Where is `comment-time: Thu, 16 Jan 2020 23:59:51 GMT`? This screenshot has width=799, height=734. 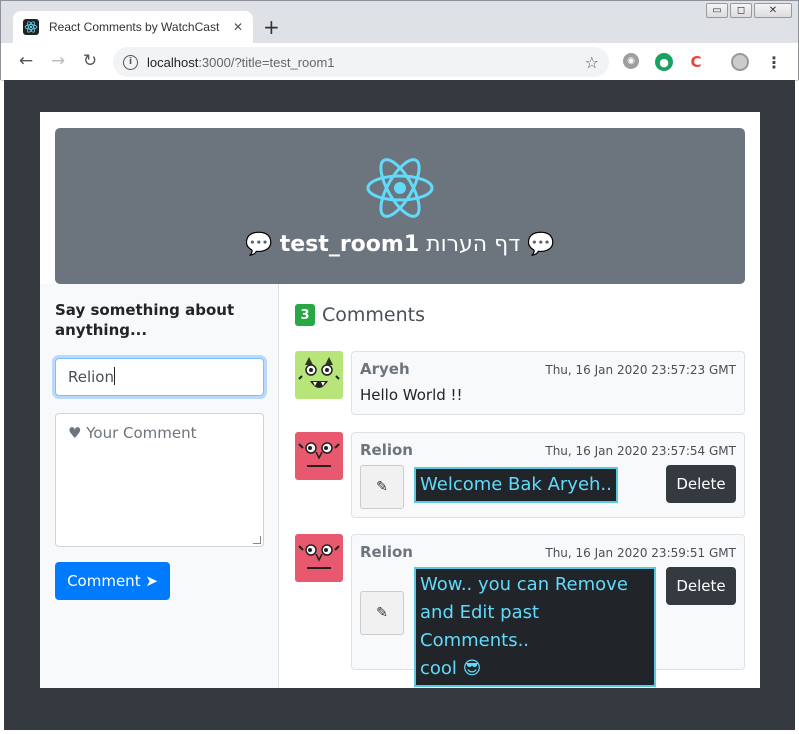 comment-time: Thu, 16 Jan 2020 23:59:51 GMT is located at coordinates (640, 553).